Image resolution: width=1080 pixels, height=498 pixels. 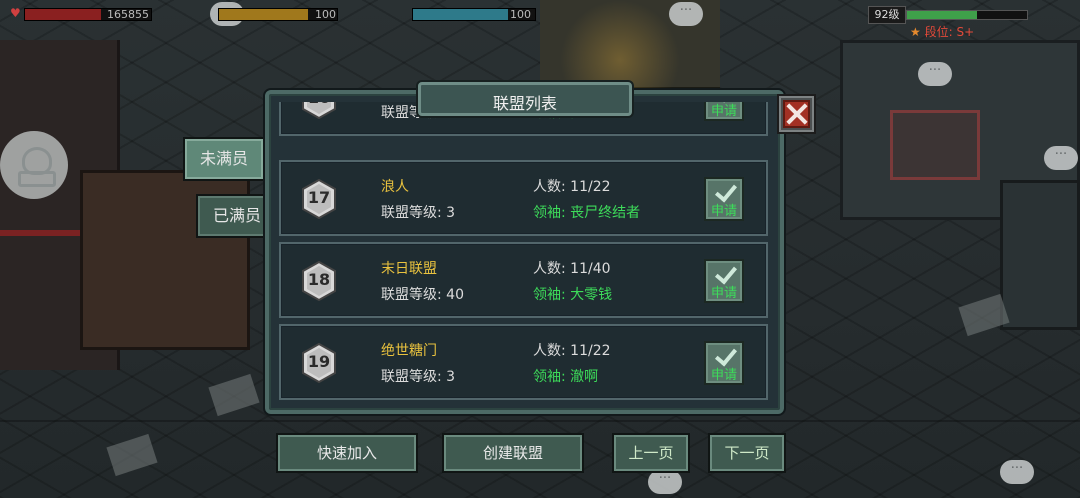 I want to click on star-icon: ★, so click(x=915, y=32).